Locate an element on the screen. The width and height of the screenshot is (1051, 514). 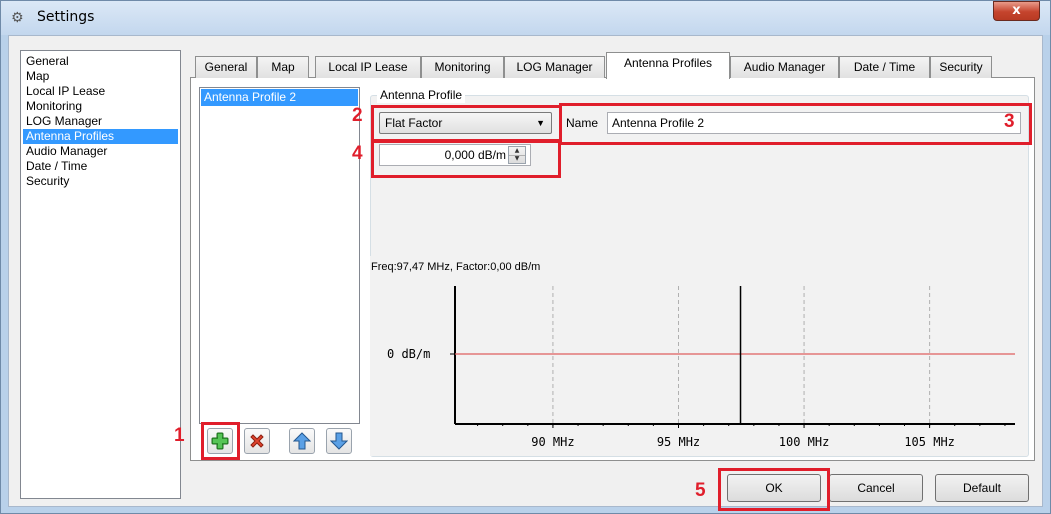
move-up-button is located at coordinates (302, 441).